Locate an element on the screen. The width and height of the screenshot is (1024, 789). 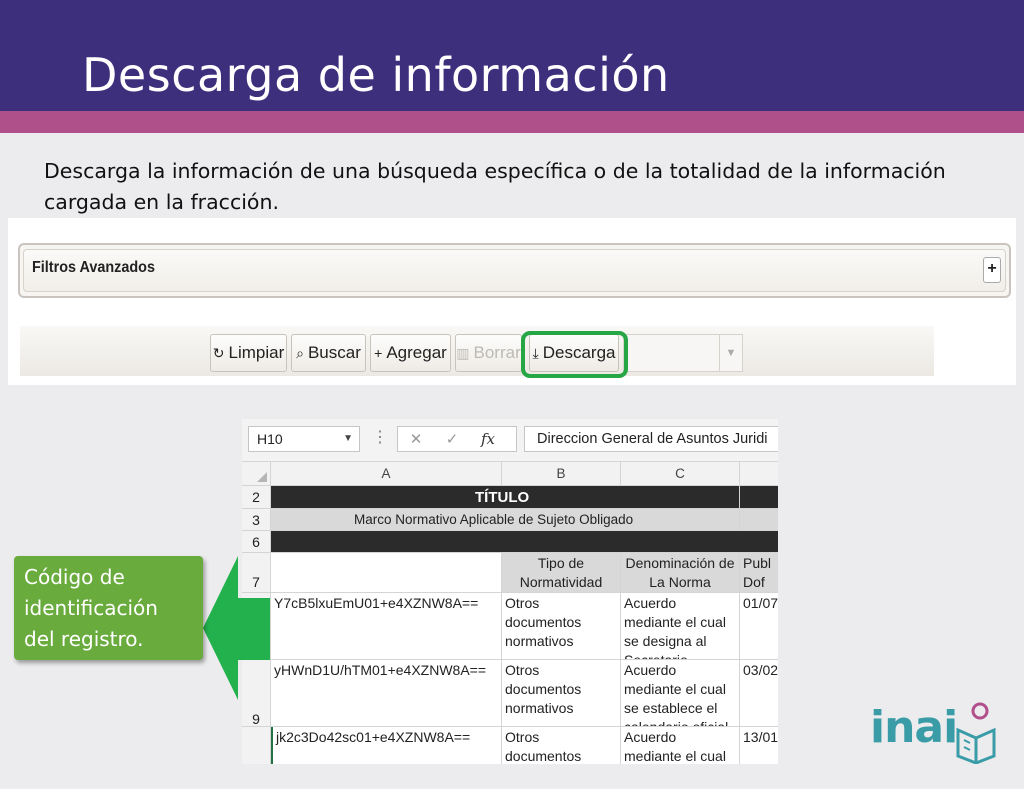
callout-box: Código de identificación del registro. is located at coordinates (108, 608).